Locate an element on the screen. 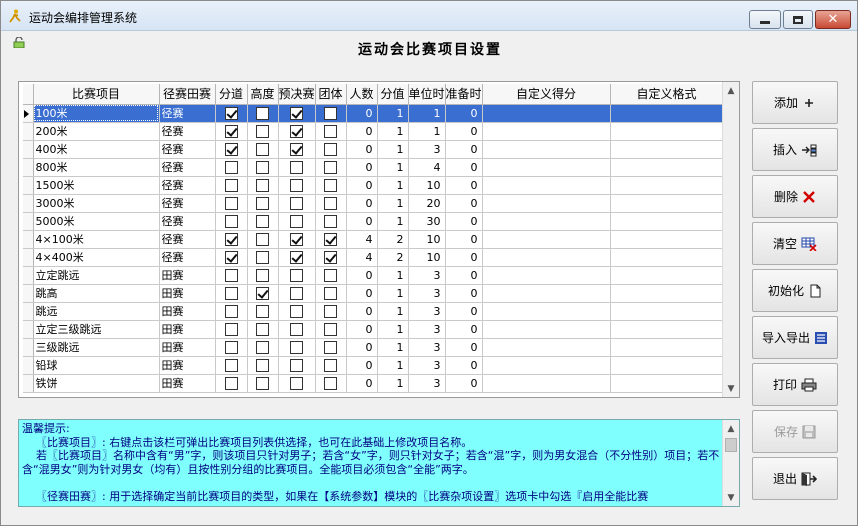  table-row: 400米 径赛 0 1 3 0 is located at coordinates (373, 149).